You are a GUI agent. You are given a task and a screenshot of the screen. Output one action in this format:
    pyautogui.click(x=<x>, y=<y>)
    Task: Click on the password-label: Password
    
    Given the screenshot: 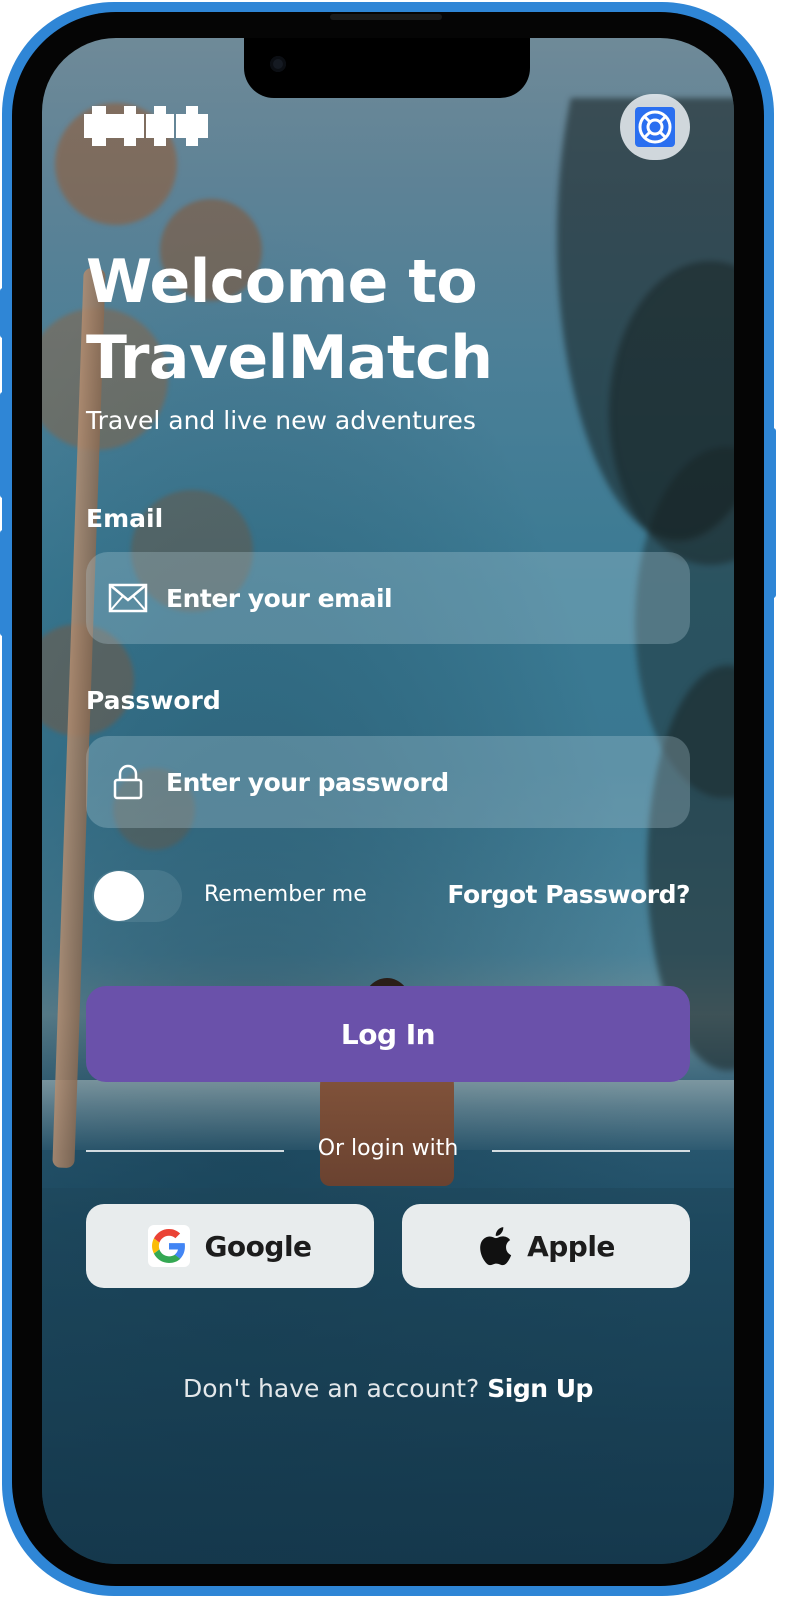 What is the action you would take?
    pyautogui.click(x=153, y=700)
    